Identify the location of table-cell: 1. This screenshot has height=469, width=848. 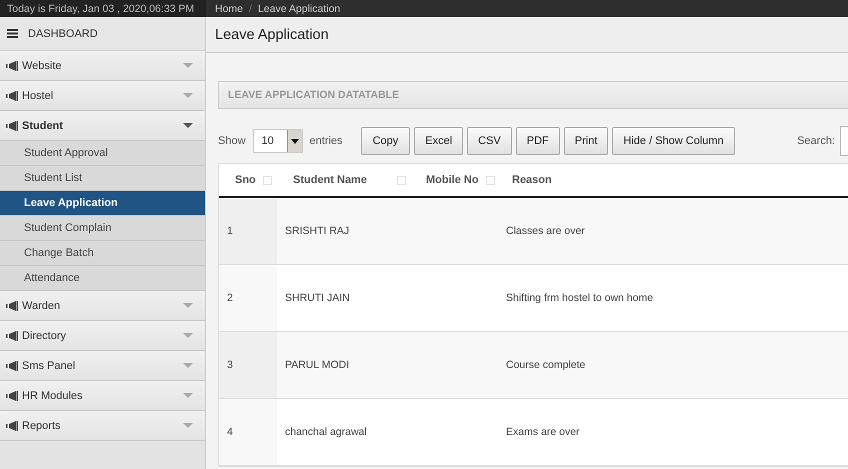
(230, 231).